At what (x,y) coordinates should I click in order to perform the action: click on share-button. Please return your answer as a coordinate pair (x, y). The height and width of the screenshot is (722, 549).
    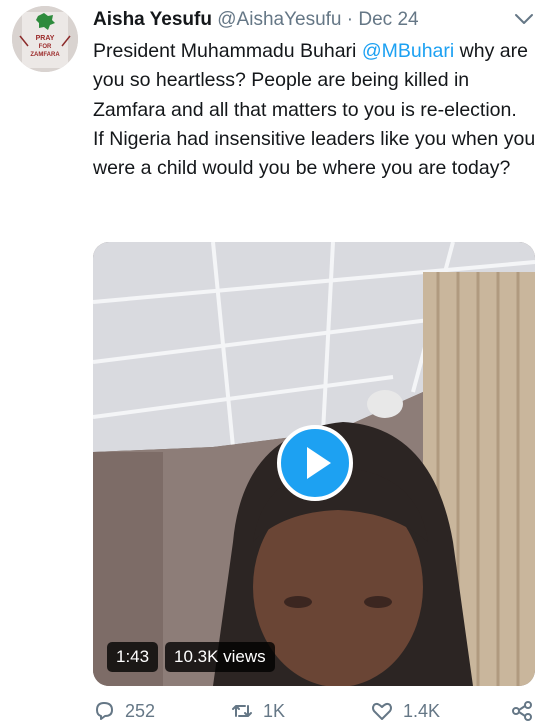
    Looking at the image, I should click on (527, 711).